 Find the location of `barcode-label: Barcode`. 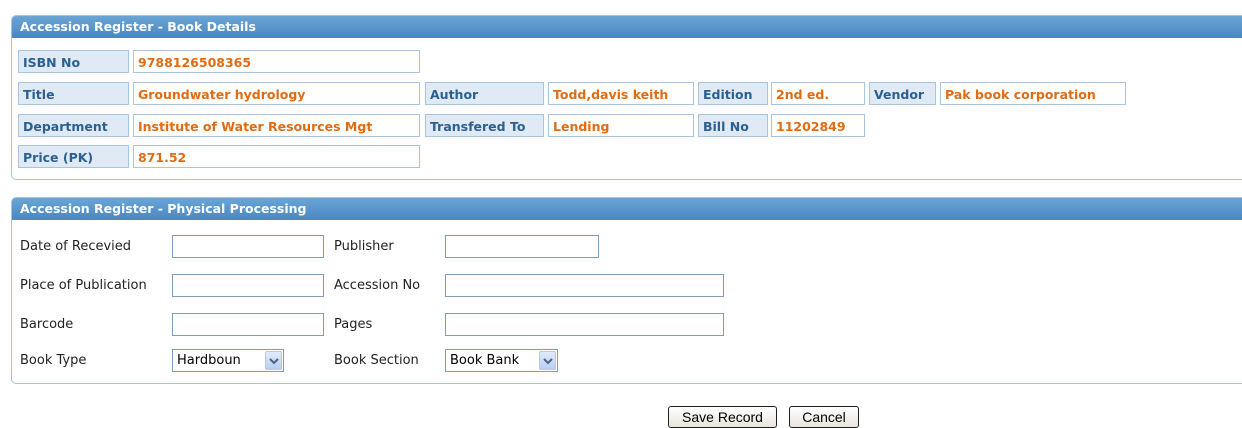

barcode-label: Barcode is located at coordinates (47, 324).